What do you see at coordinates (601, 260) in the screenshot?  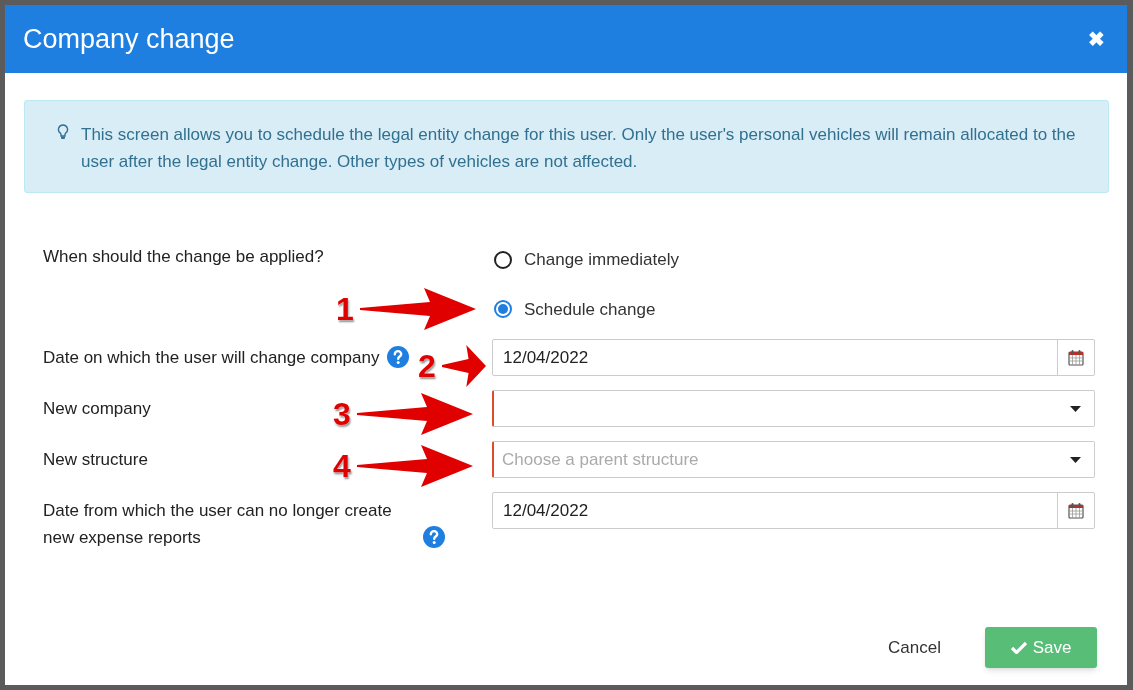 I see `radio-label: Change immediately` at bounding box center [601, 260].